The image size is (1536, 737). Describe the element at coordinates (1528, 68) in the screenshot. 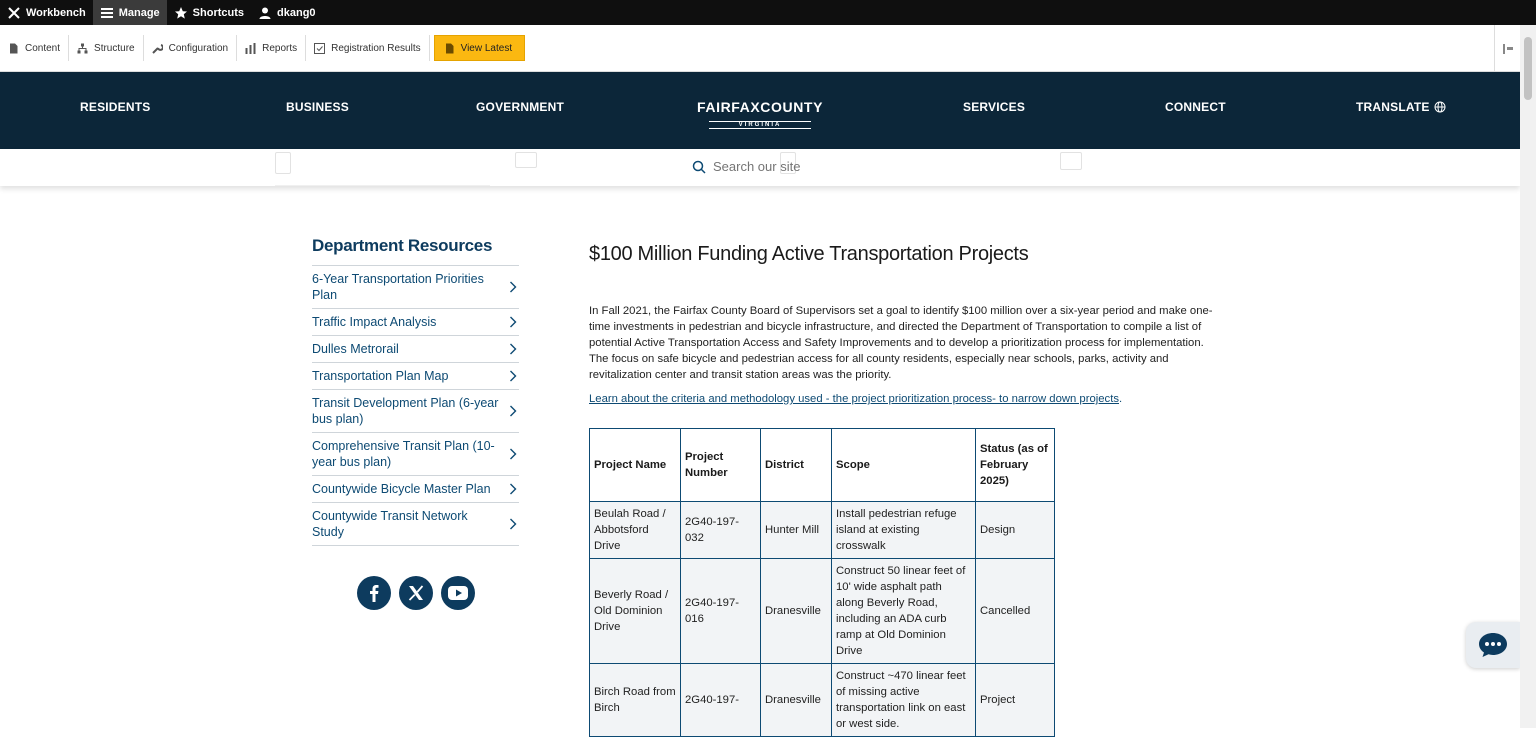

I see `scrollbar-thumb` at that location.